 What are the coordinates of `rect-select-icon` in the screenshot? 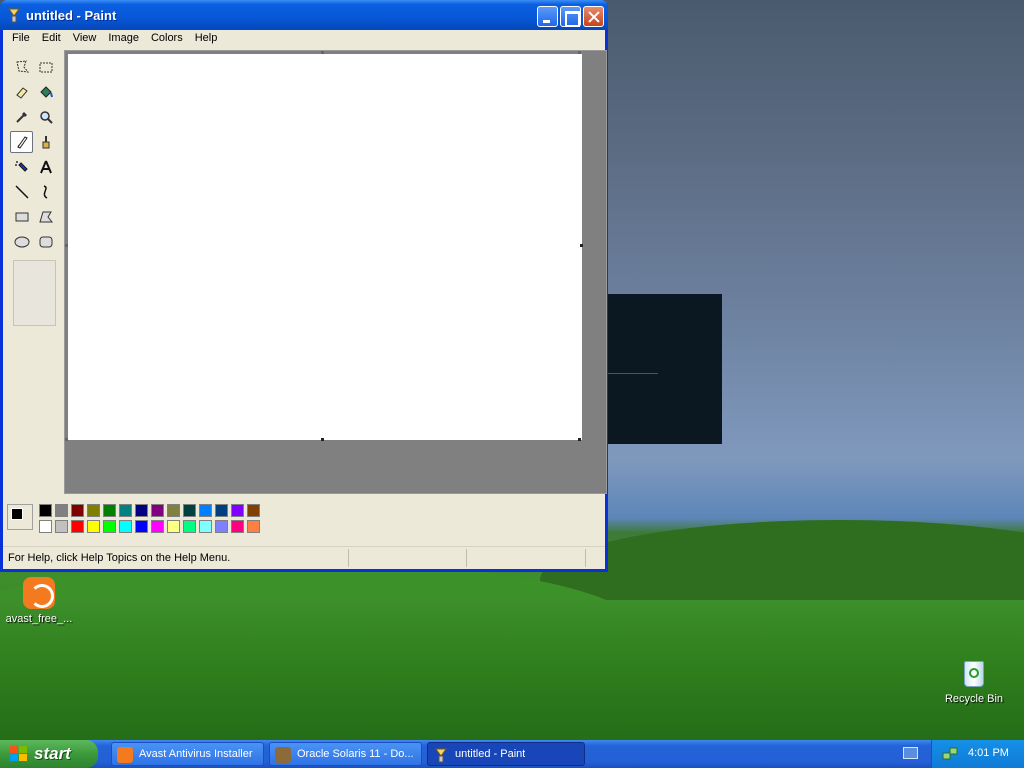 It's located at (45, 67).